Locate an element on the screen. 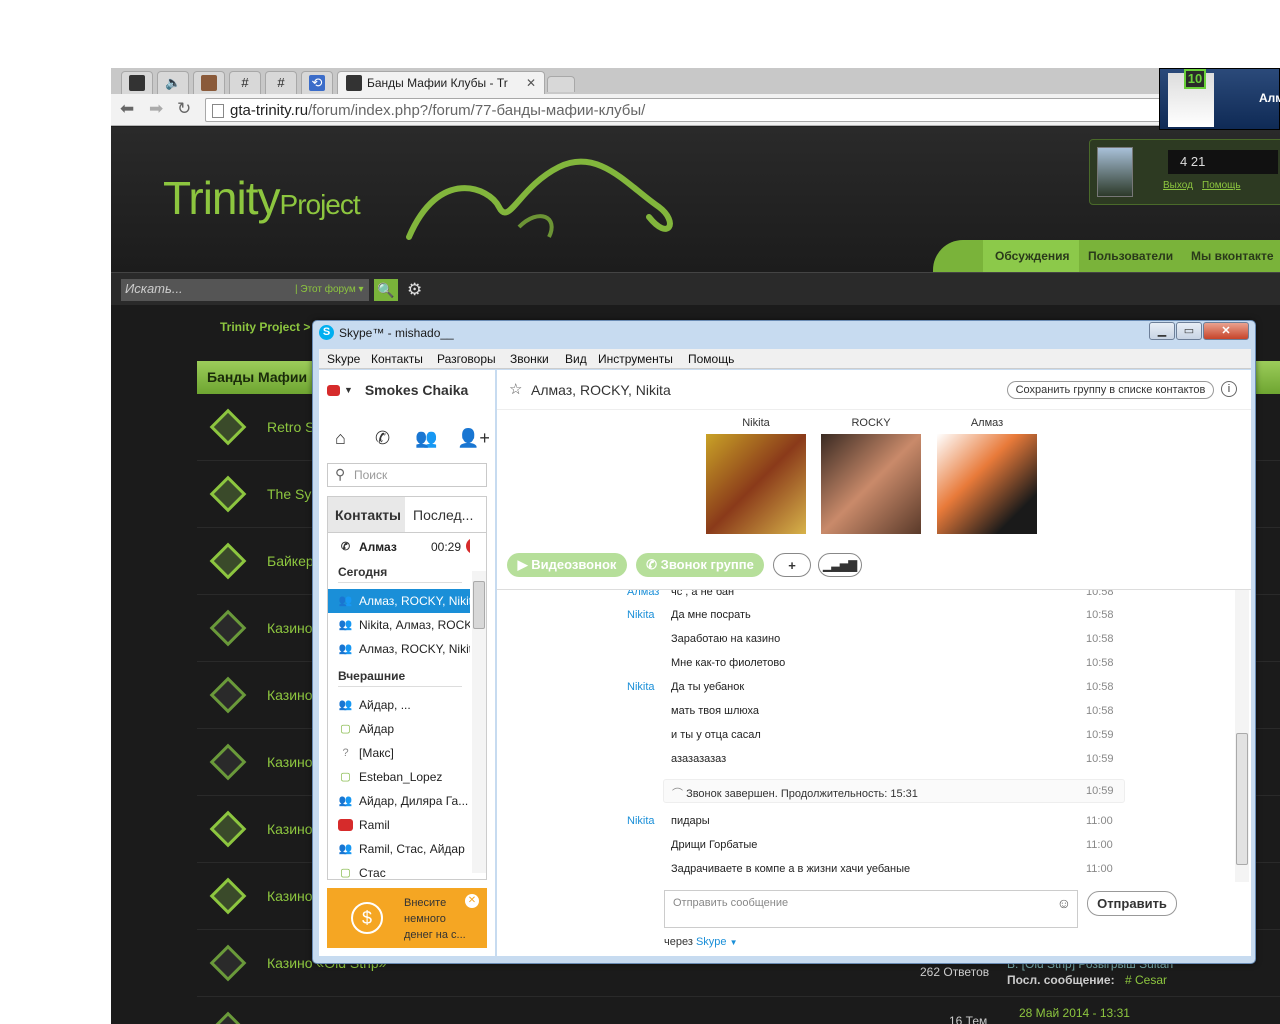 The height and width of the screenshot is (1024, 1280). group-call-button: ✆ Звонок группе is located at coordinates (700, 565).